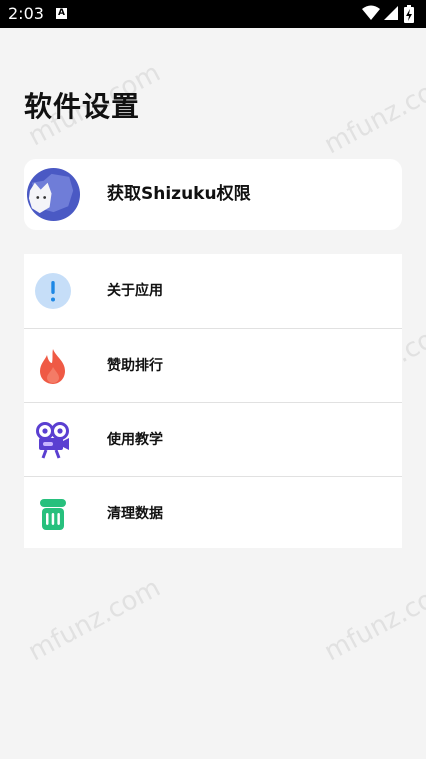 The height and width of the screenshot is (759, 426). Describe the element at coordinates (53, 514) in the screenshot. I see `trash-icon` at that location.